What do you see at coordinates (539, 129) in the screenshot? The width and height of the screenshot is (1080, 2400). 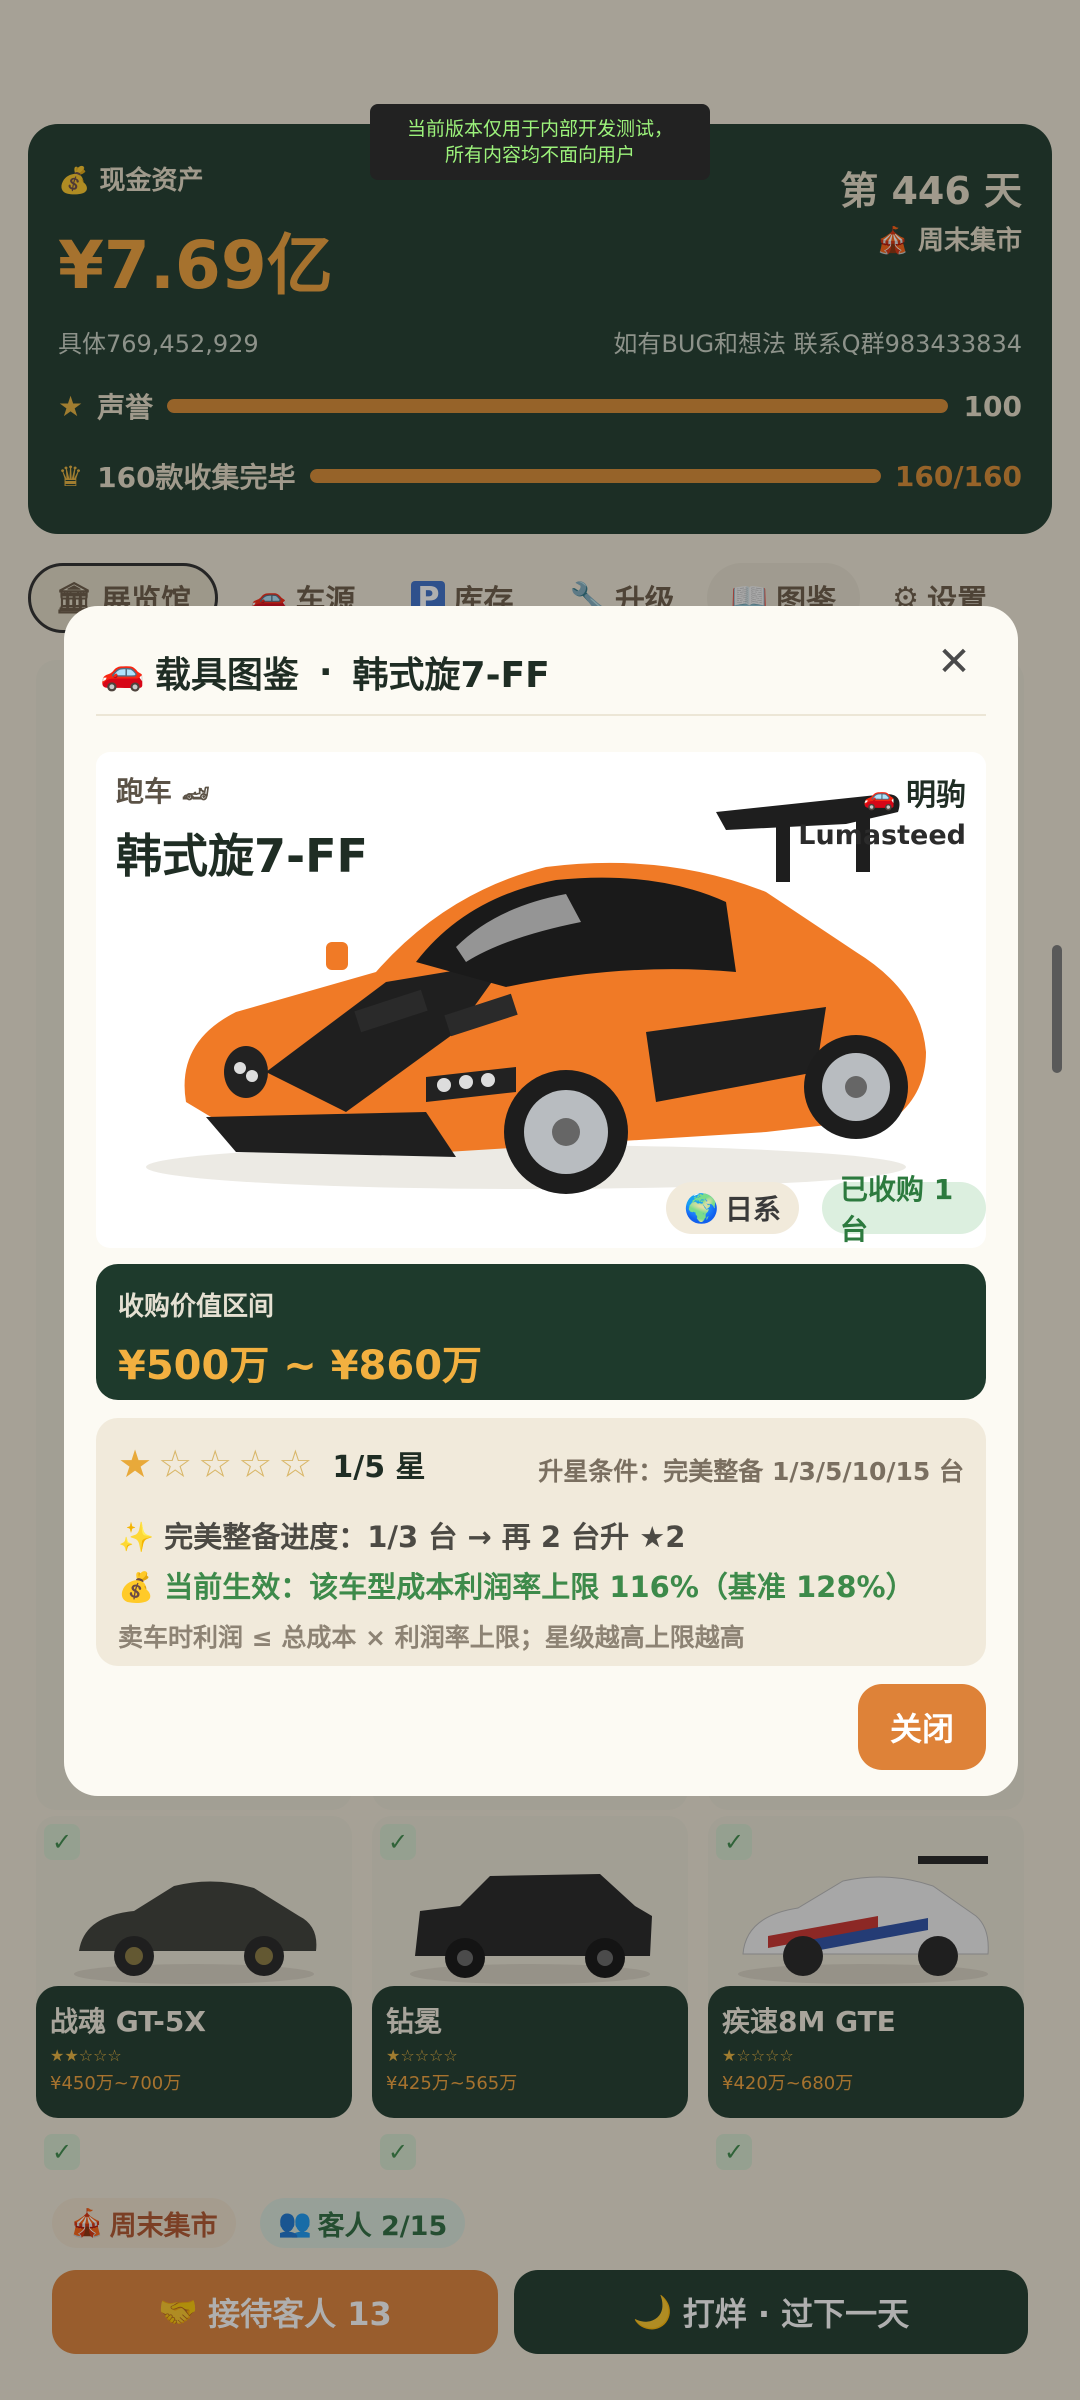 I see `dev-banner-line1: 当前版本仅用于内部开发测试，` at bounding box center [539, 129].